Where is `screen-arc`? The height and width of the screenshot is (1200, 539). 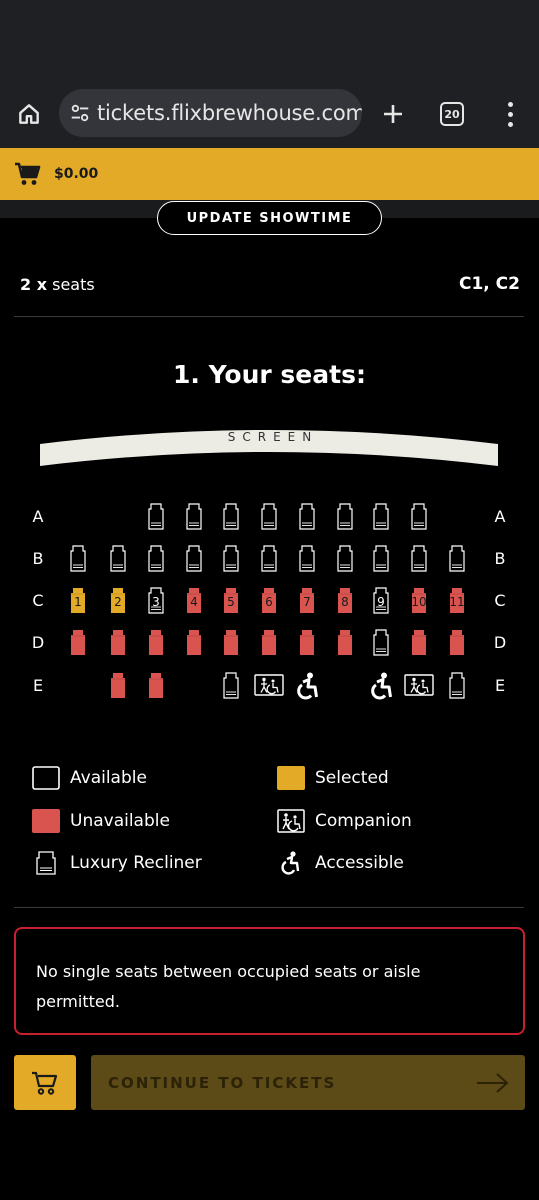 screen-arc is located at coordinates (269, 448).